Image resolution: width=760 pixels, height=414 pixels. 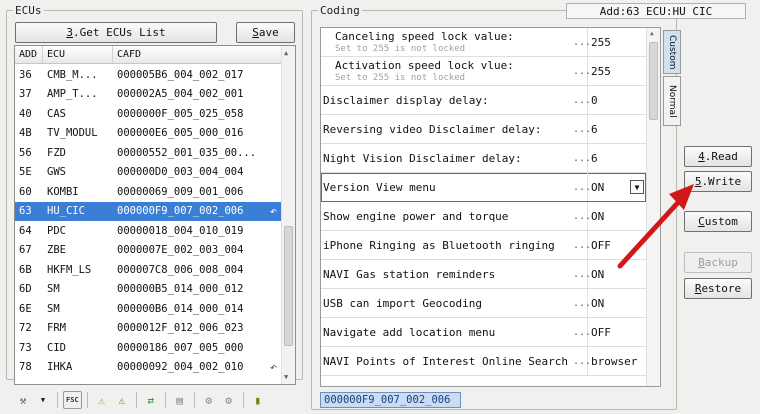 What do you see at coordinates (155, 309) in the screenshot?
I see `ecu-row: 6E SM 000000B6_014_000_014` at bounding box center [155, 309].